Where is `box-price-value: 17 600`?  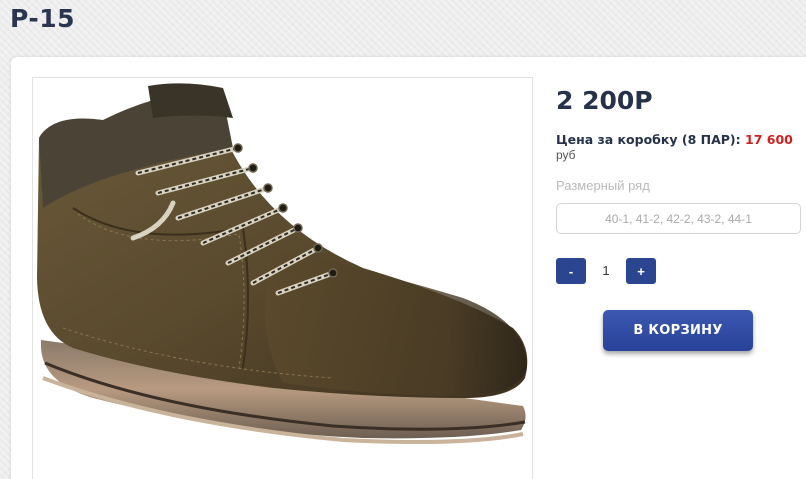
box-price-value: 17 600 is located at coordinates (769, 139).